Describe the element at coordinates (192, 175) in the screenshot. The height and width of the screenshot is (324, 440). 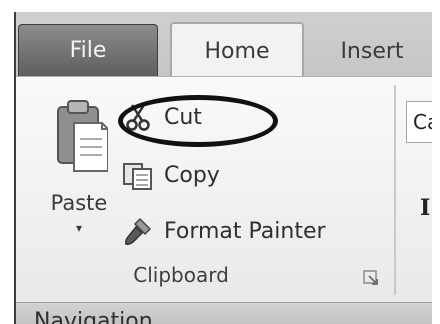
I see `copy-label: Copy` at that location.